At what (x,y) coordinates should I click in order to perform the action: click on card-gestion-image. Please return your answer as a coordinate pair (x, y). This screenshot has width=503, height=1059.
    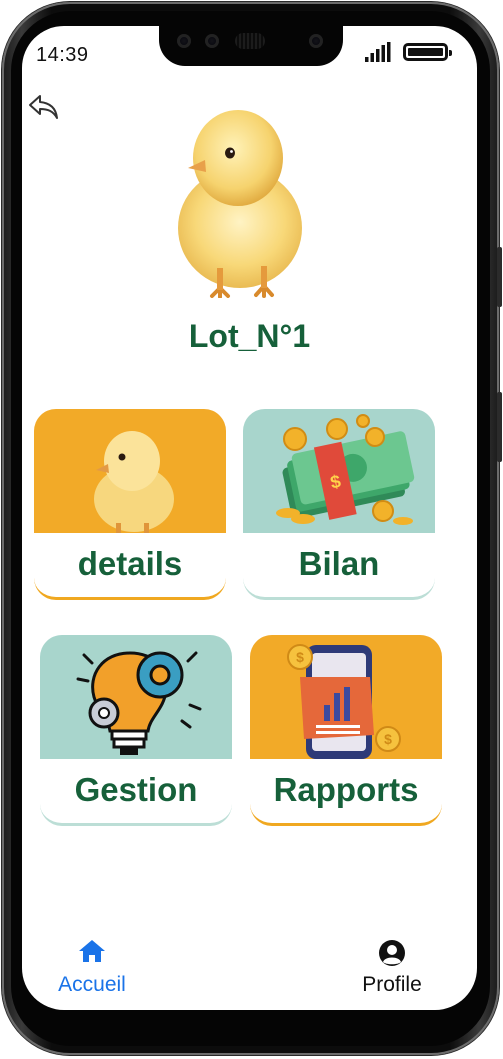
    Looking at the image, I should click on (136, 697).